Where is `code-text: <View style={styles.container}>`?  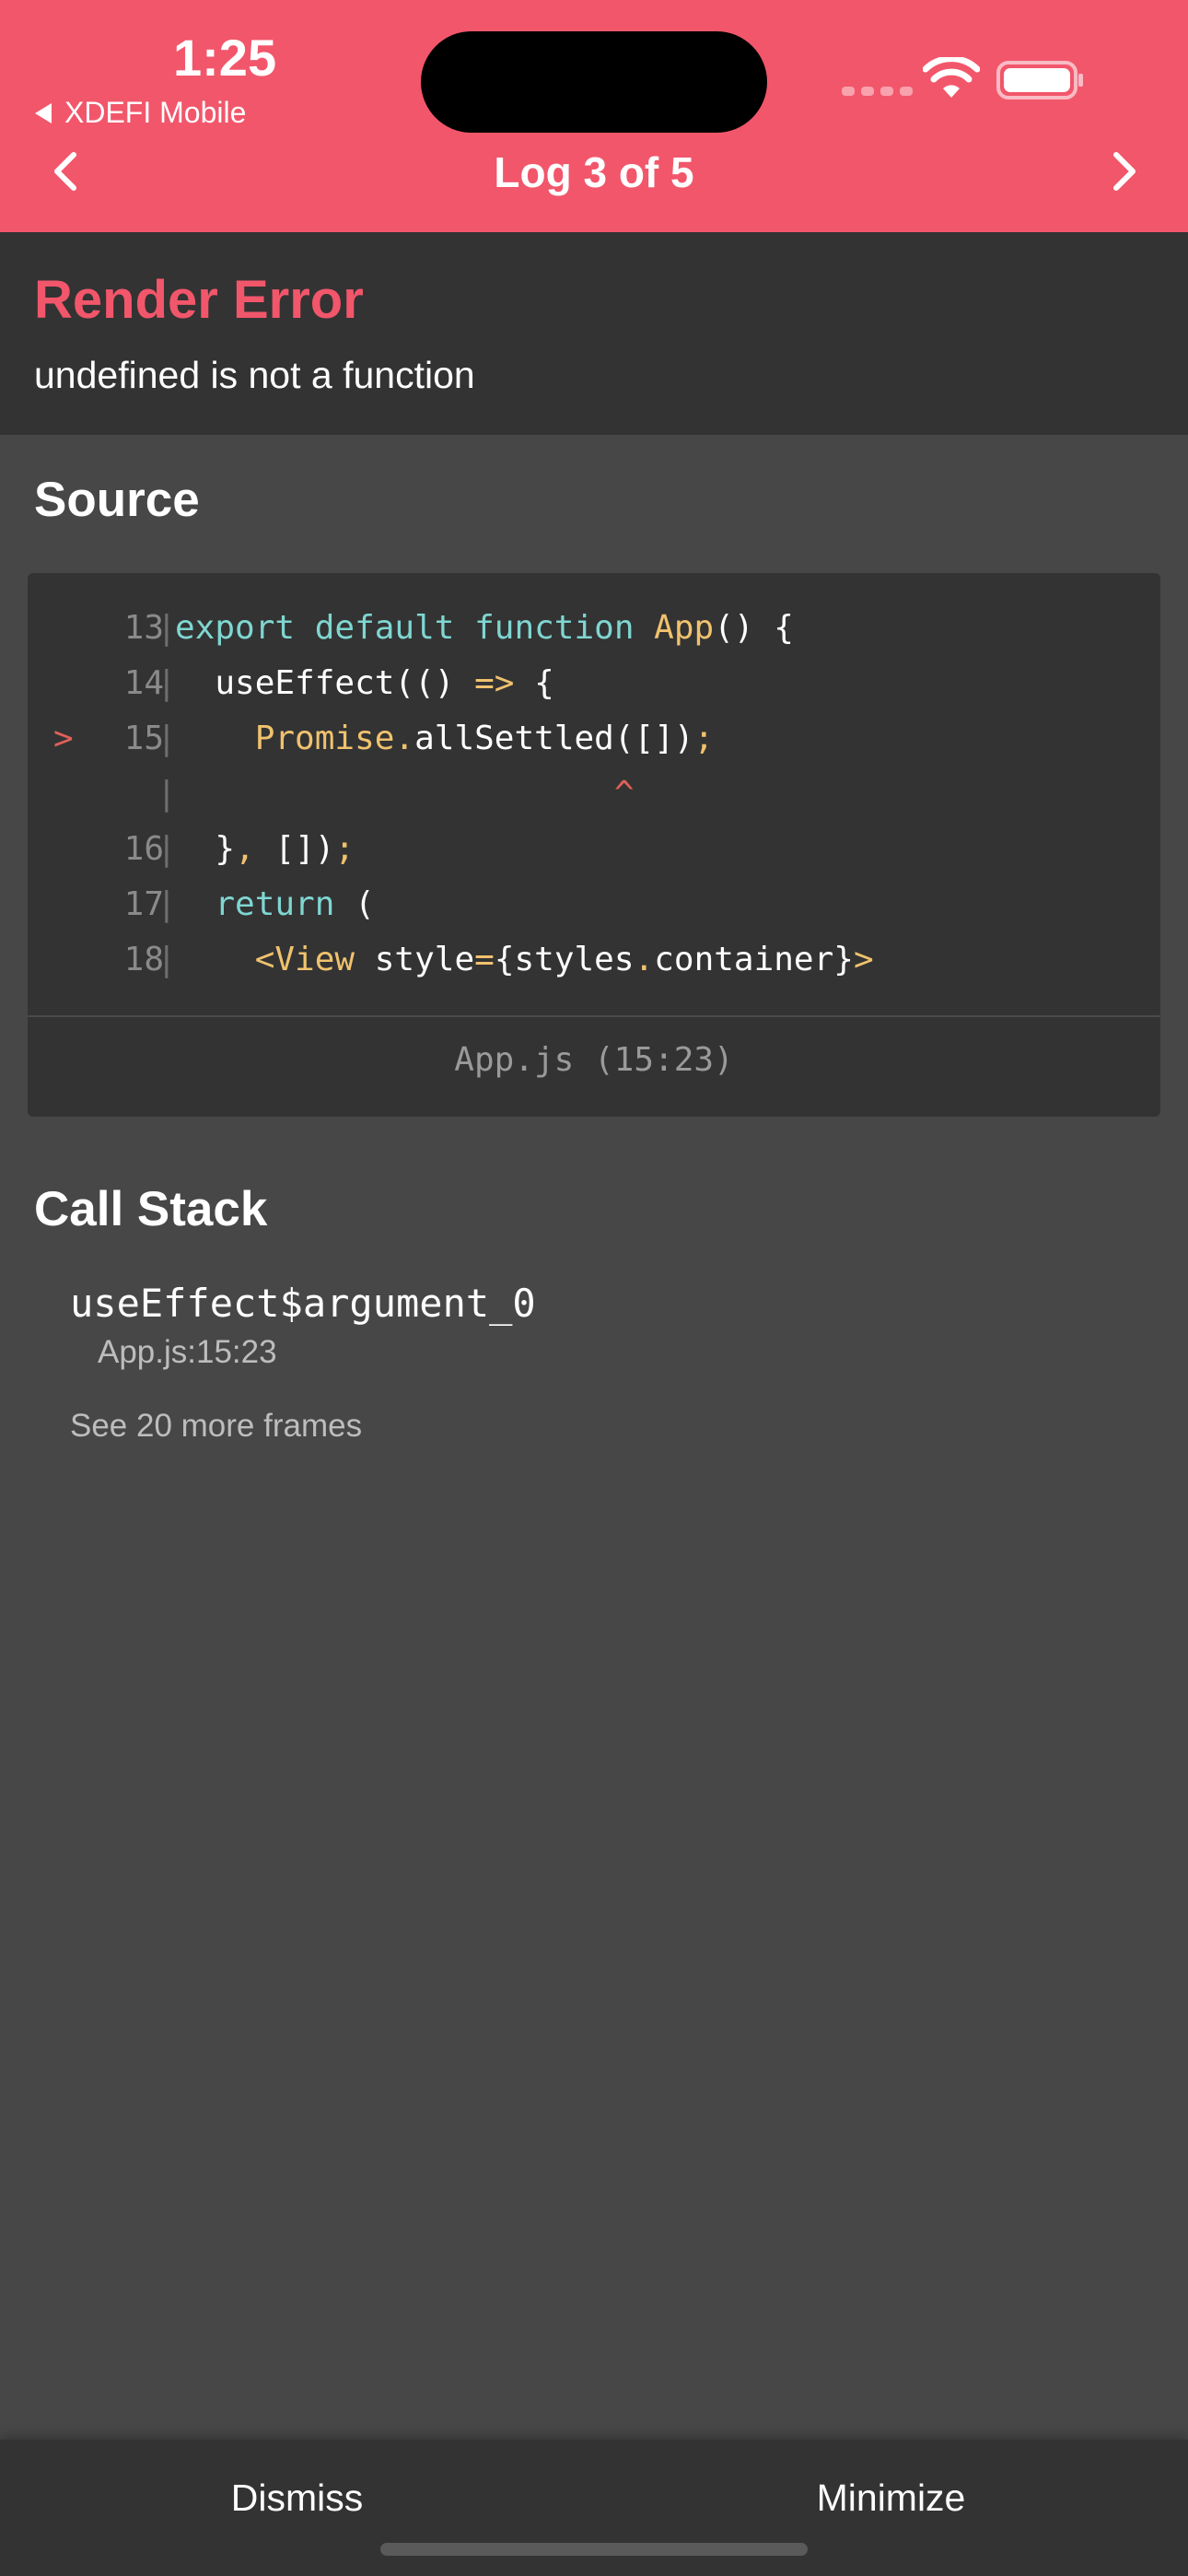 code-text: <View style={styles.container}> is located at coordinates (524, 960).